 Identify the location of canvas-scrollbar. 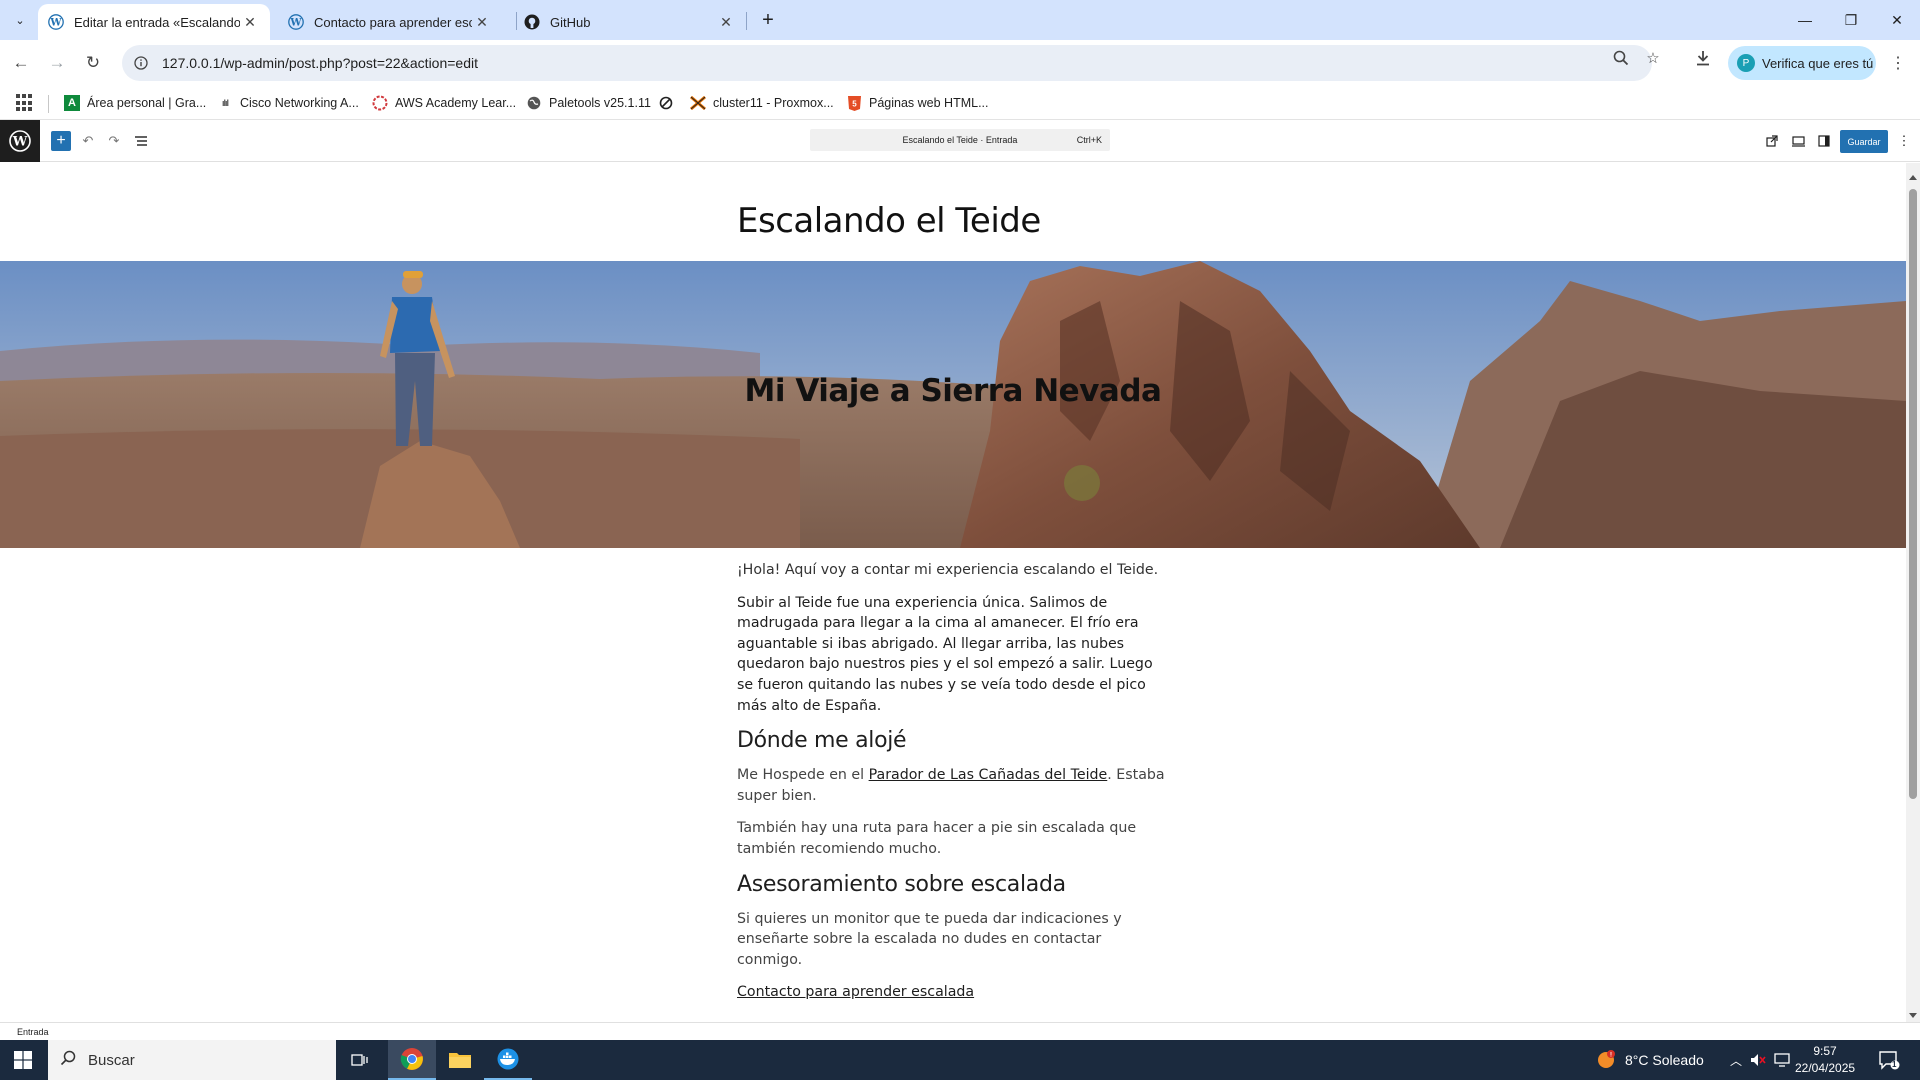
(1913, 592).